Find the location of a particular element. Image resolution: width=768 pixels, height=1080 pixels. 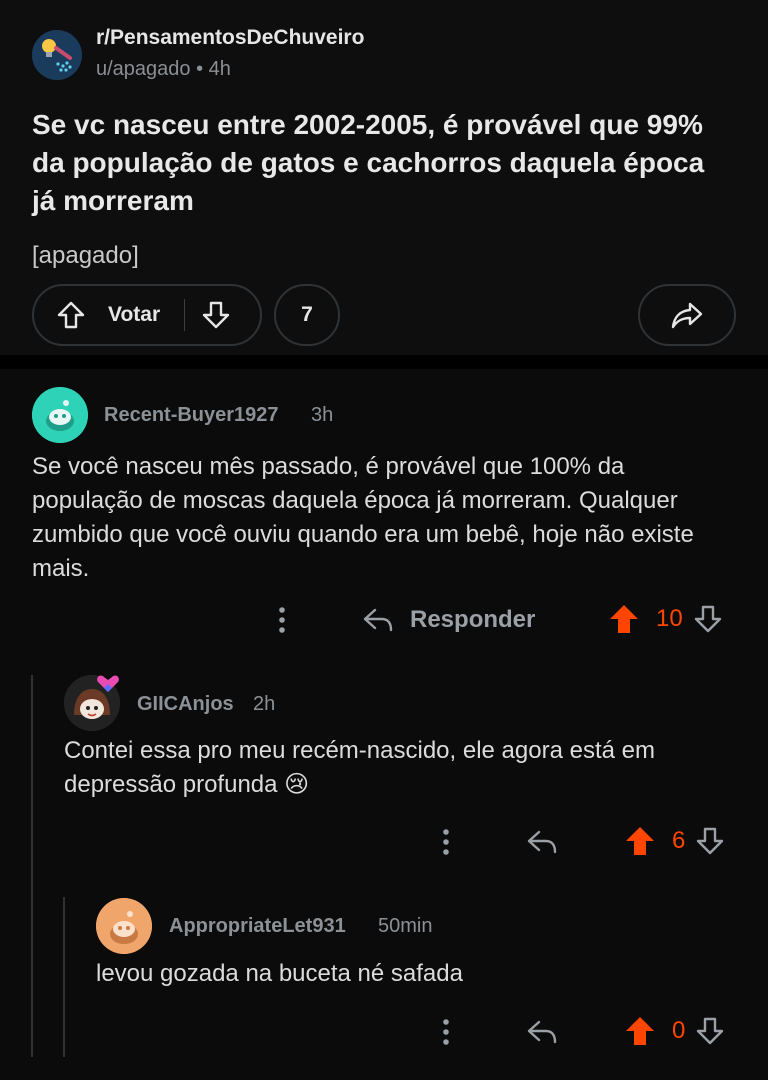

comment-vote-bar: 6 is located at coordinates (674, 841).